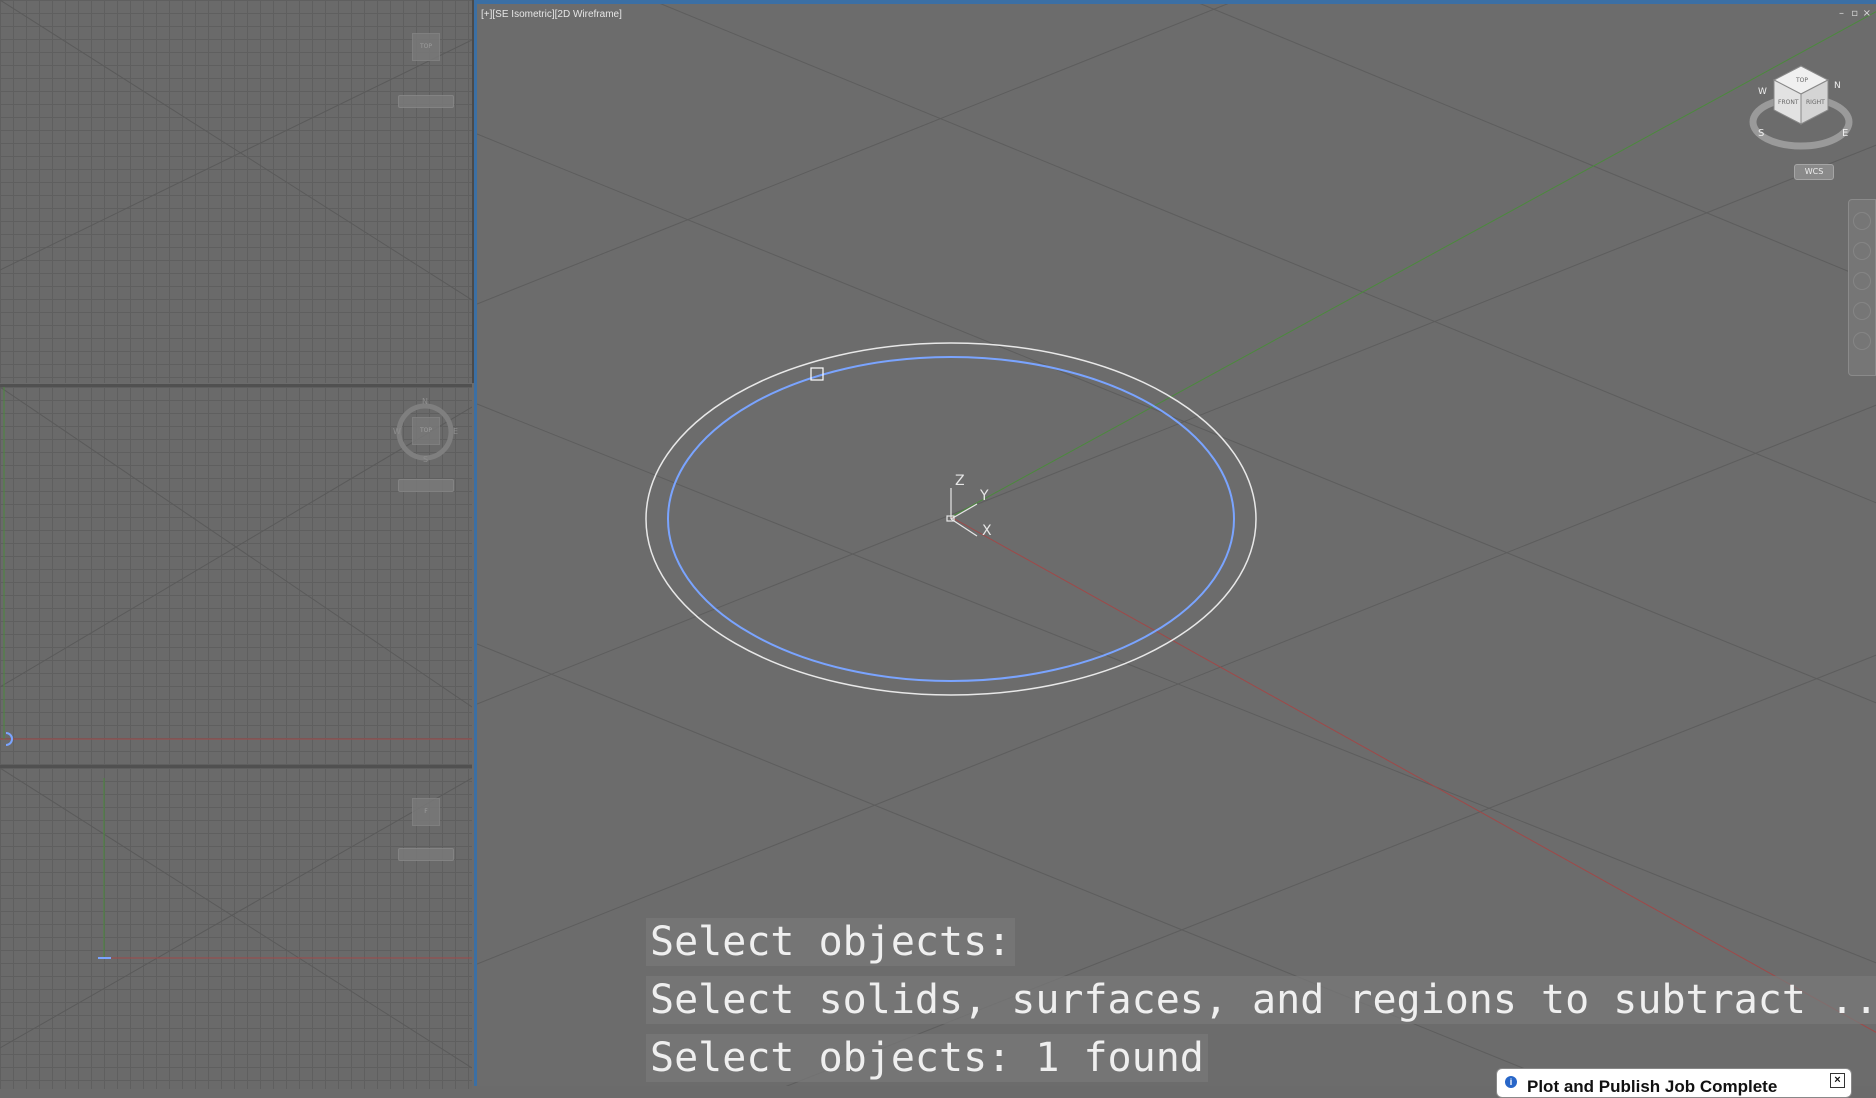 This screenshot has width=1876, height=1098. I want to click on command-history-line: Select objects:, so click(831, 942).